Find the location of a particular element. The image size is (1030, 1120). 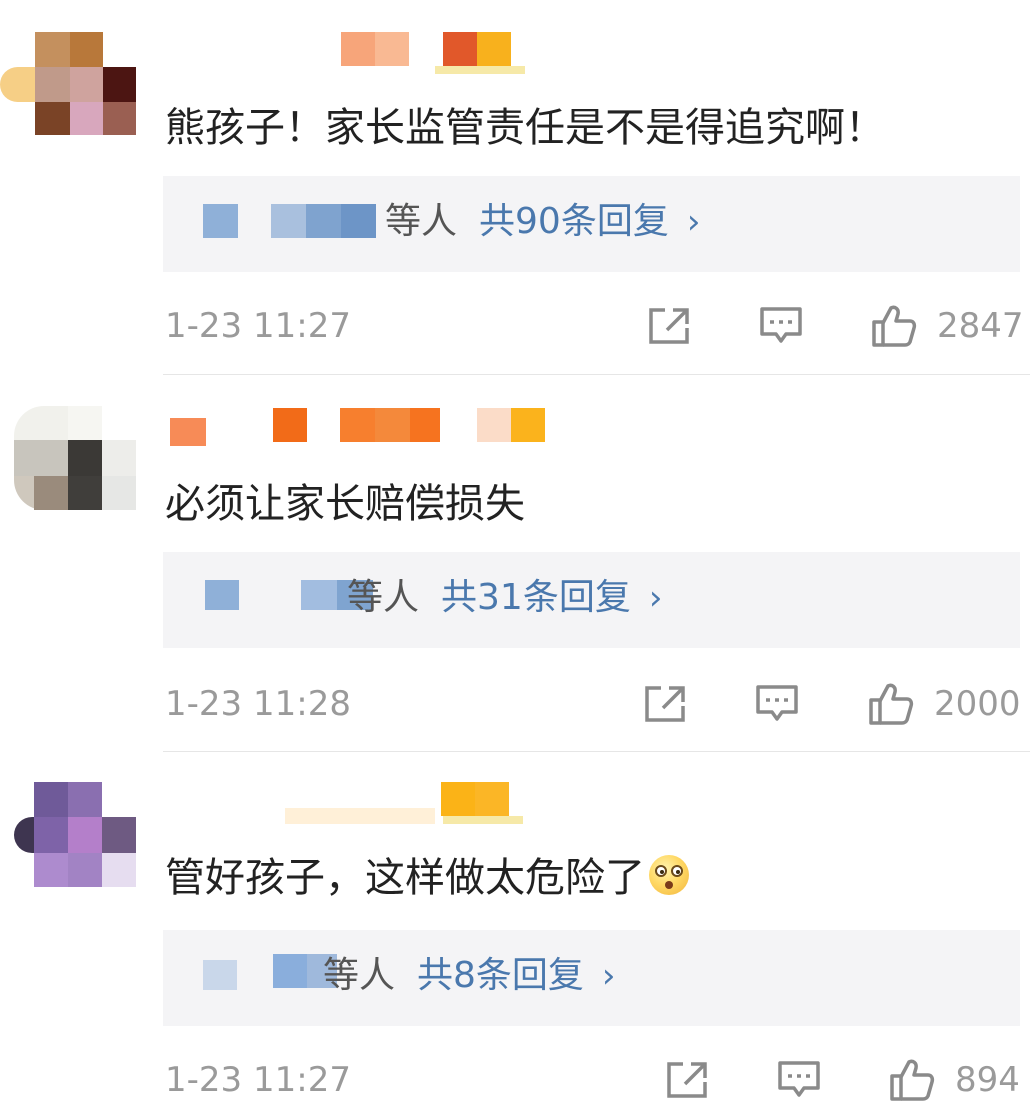

comment-text-body: 熊孩子！家长监管责任是不是得追究啊！ is located at coordinates (525, 128).